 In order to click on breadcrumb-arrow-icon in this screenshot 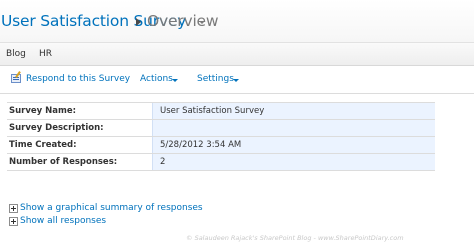, I will do `click(138, 22)`.